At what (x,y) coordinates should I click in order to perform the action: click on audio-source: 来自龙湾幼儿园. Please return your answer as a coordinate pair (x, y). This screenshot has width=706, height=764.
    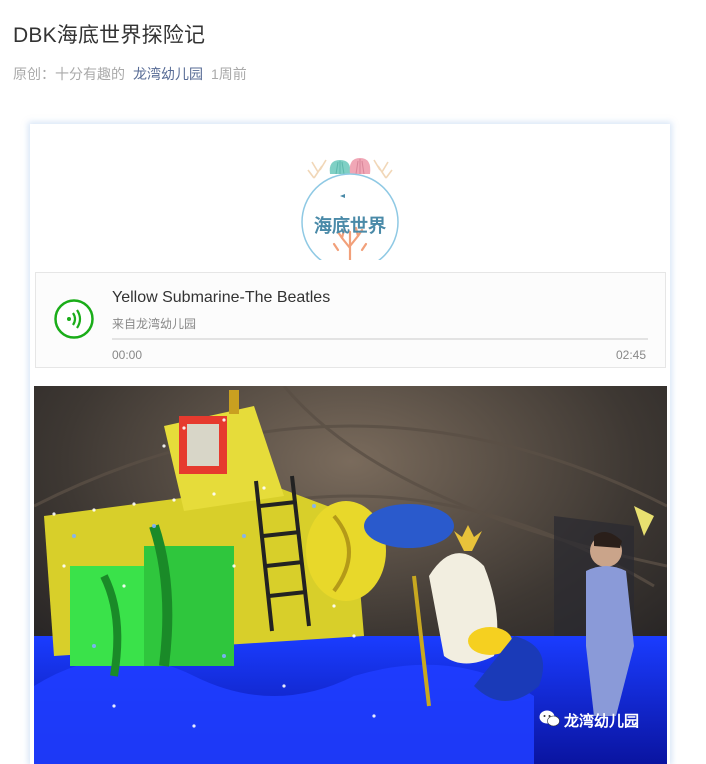
    Looking at the image, I should click on (154, 324).